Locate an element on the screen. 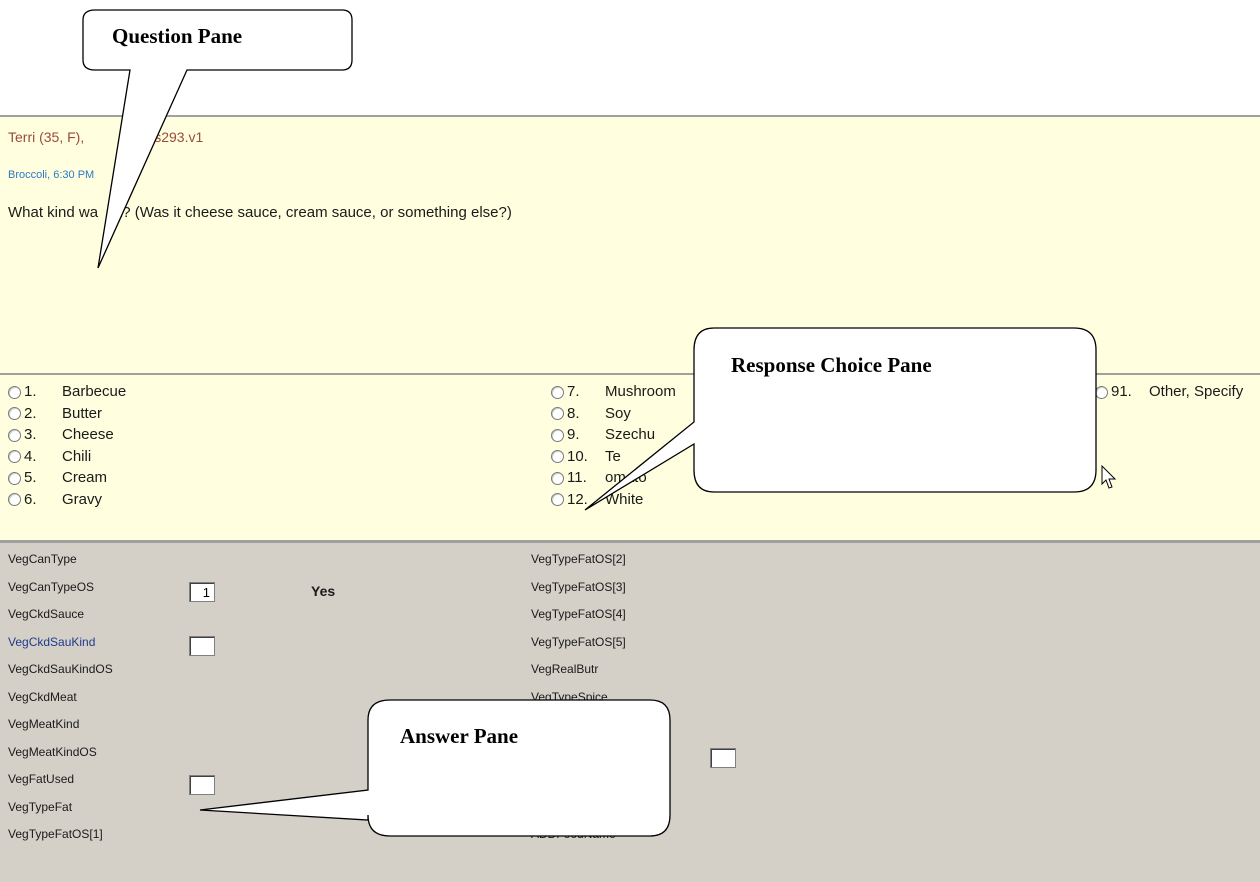 This screenshot has height=882, width=1260. answer-pane-callout-label: Answer Pane is located at coordinates (459, 736).